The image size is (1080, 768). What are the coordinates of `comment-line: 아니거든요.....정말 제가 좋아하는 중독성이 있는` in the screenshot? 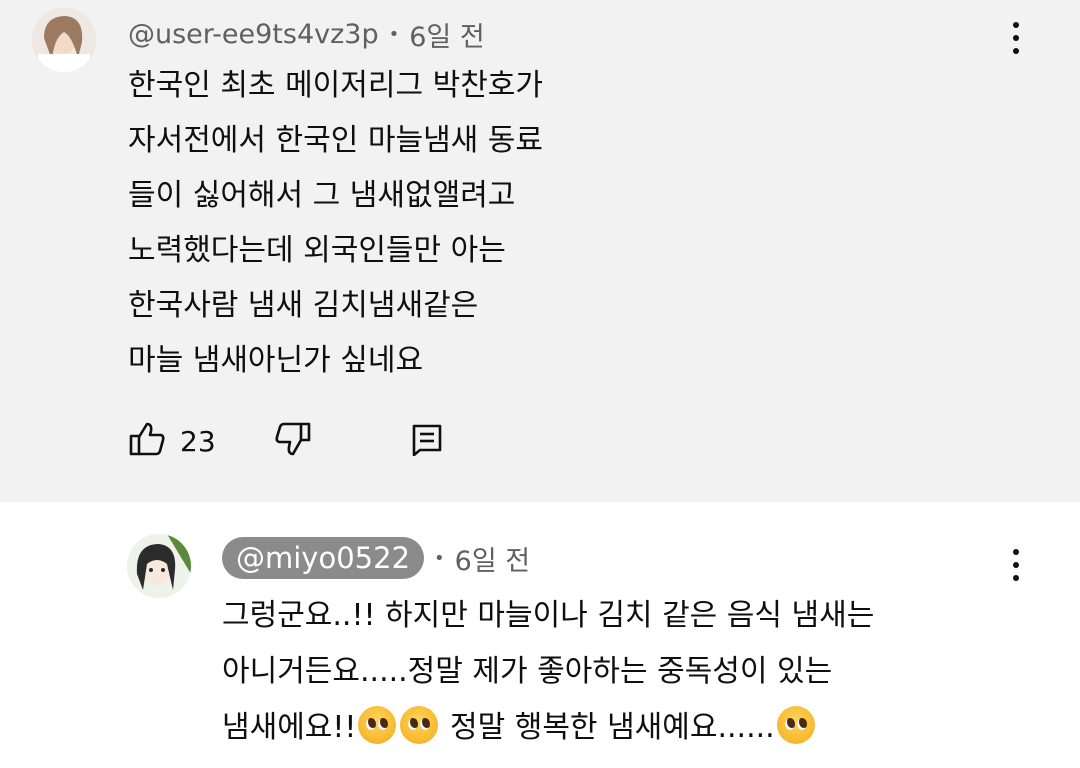 It's located at (527, 671).